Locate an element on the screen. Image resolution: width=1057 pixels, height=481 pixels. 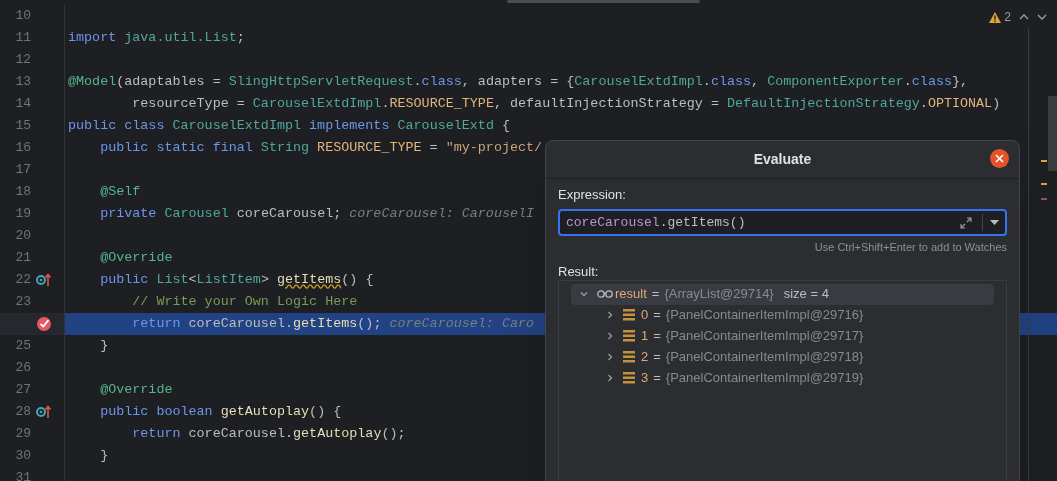
warning-icon is located at coordinates (995, 17).